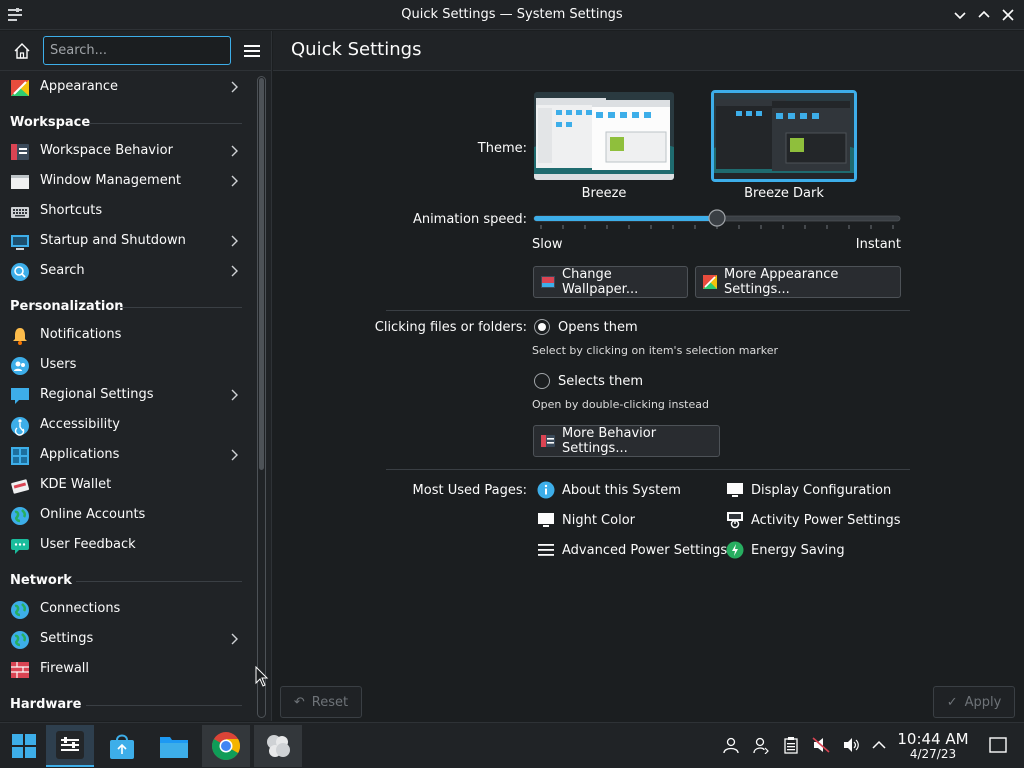 The width and height of the screenshot is (1024, 768). Describe the element at coordinates (126, 181) in the screenshot. I see `sidebar-item-window-management: Window Management` at that location.